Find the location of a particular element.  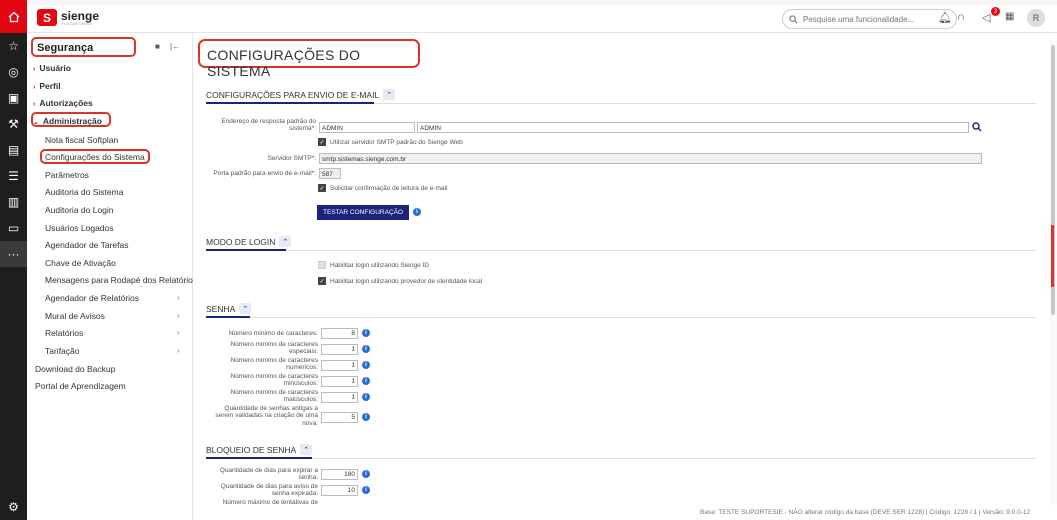

collapse-email-icon: ⌃ is located at coordinates (389, 94).